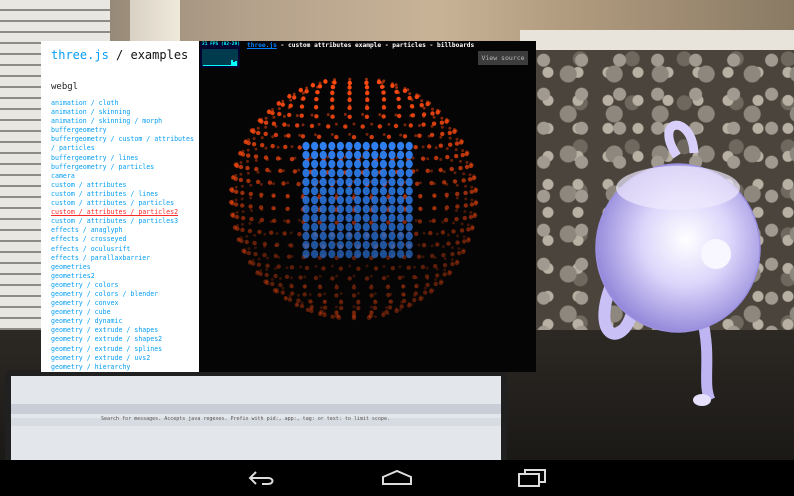 This screenshot has width=794, height=496. What do you see at coordinates (503, 58) in the screenshot?
I see `view-source-button: View source` at bounding box center [503, 58].